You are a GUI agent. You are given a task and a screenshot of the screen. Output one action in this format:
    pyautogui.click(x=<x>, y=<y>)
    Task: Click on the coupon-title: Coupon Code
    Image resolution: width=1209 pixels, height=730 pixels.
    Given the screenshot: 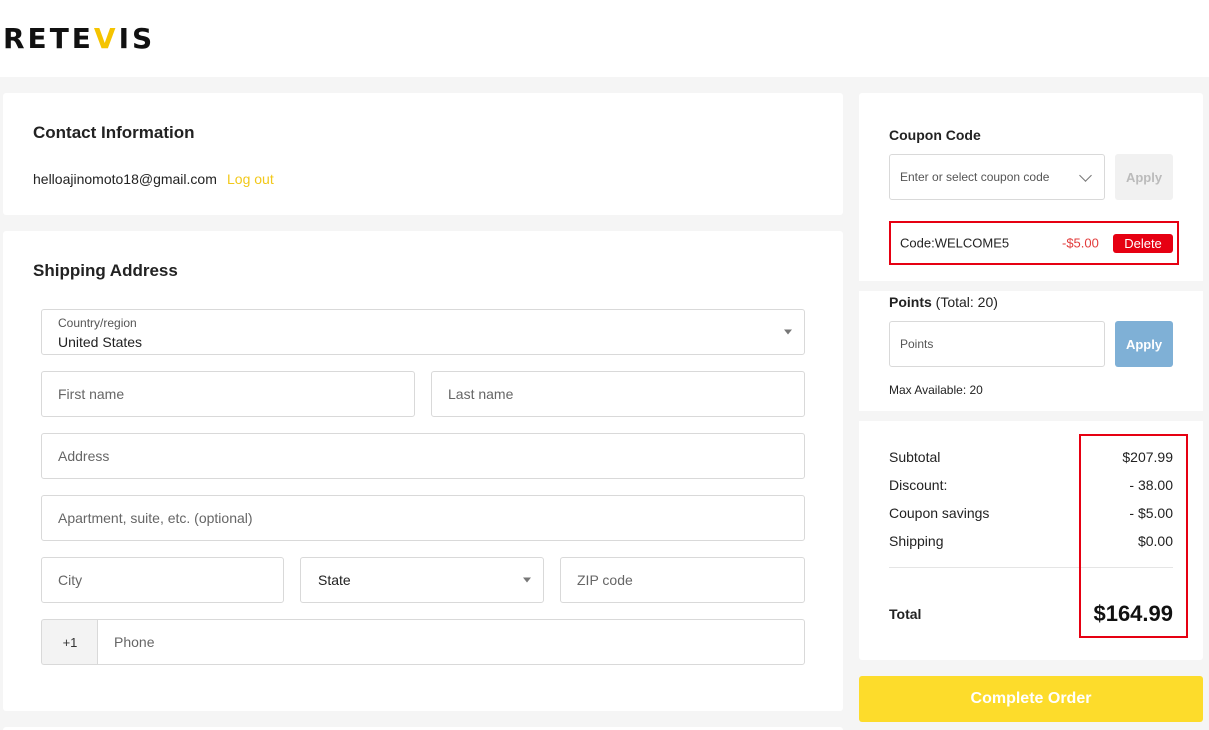 What is the action you would take?
    pyautogui.click(x=935, y=135)
    